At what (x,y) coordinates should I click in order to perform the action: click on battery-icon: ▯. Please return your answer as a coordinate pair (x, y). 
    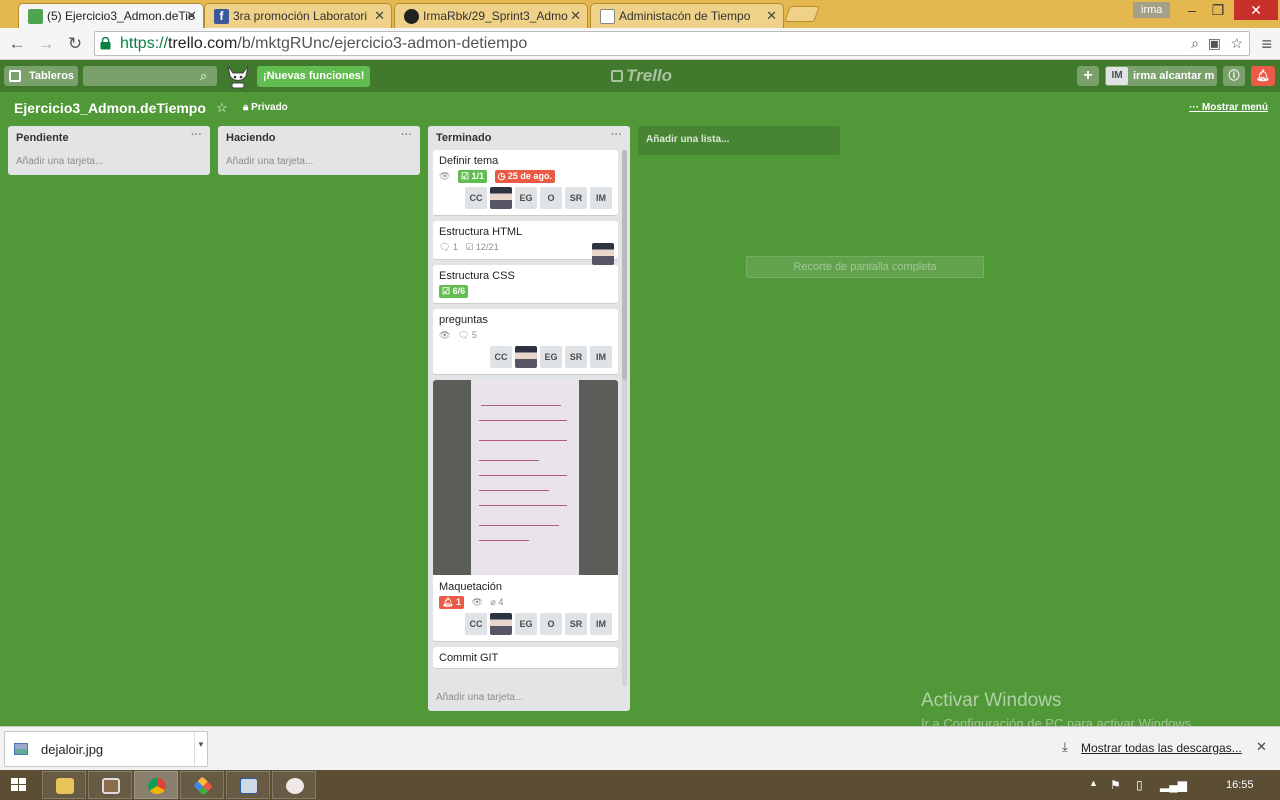
    Looking at the image, I should click on (1139, 785).